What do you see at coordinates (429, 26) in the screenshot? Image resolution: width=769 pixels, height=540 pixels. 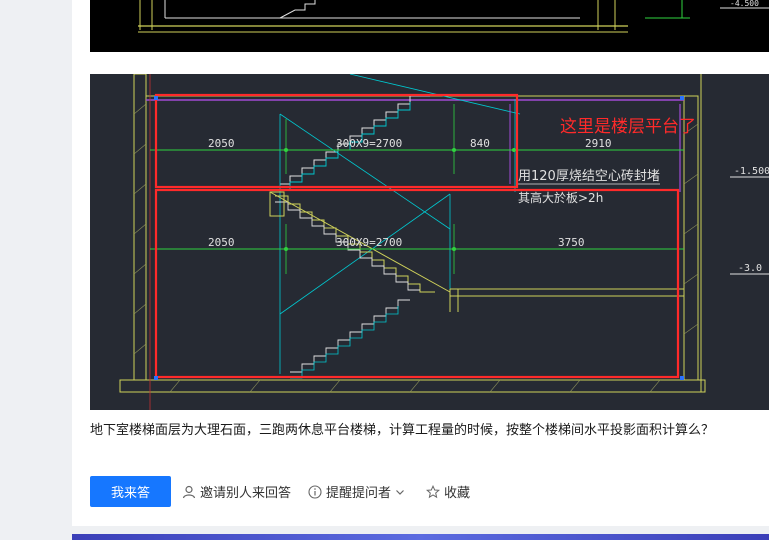 I see `cad-drawing-top: -4.500` at bounding box center [429, 26].